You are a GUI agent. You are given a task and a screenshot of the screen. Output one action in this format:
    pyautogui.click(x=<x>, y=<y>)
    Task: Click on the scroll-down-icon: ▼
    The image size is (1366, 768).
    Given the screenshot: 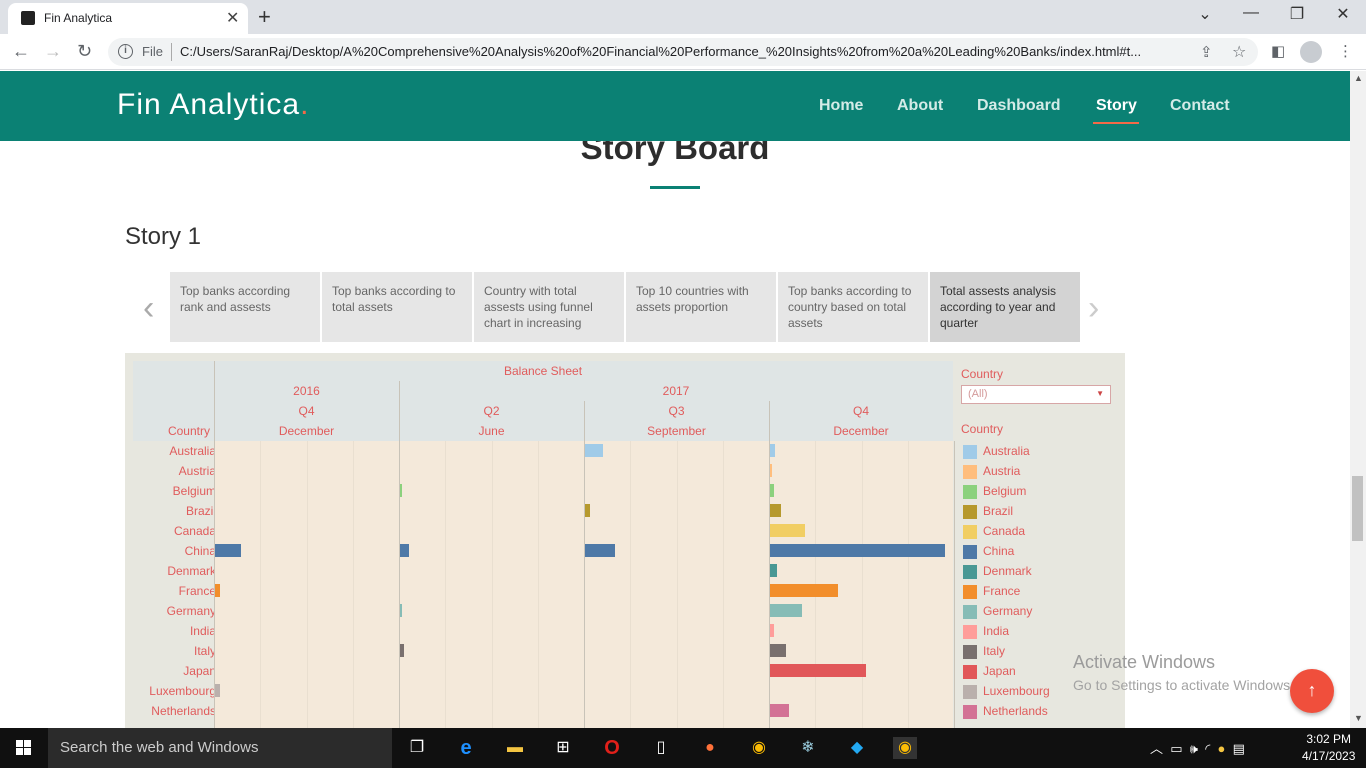 What is the action you would take?
    pyautogui.click(x=1358, y=718)
    